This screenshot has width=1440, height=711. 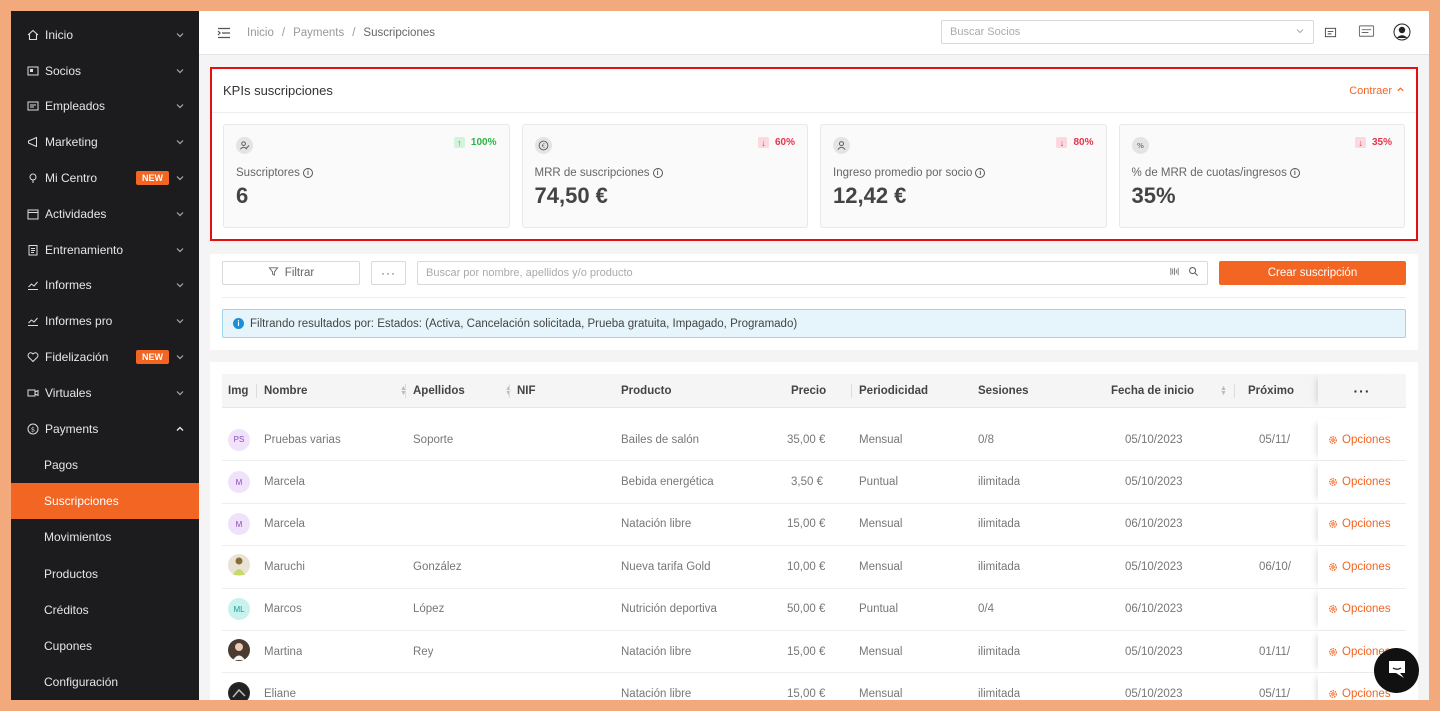 I want to click on options-label: Opciones, so click(x=1366, y=482).